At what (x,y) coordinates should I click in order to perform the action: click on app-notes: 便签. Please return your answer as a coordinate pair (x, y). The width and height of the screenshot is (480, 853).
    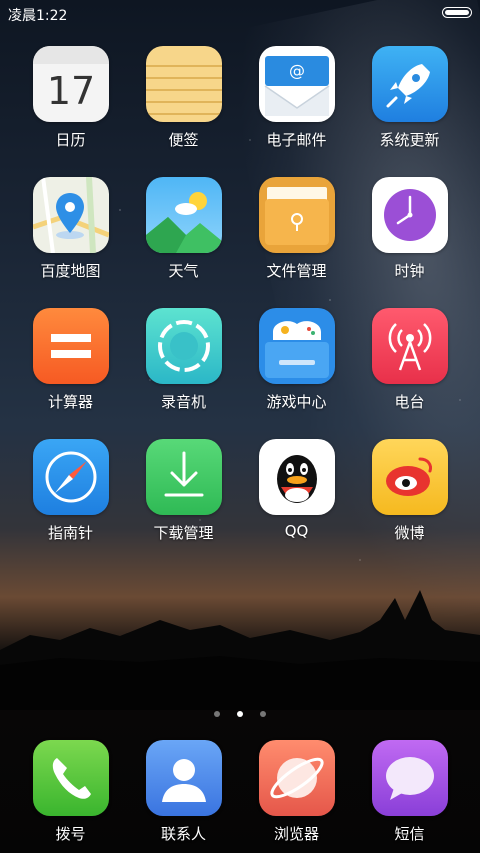
    Looking at the image, I should click on (183, 98).